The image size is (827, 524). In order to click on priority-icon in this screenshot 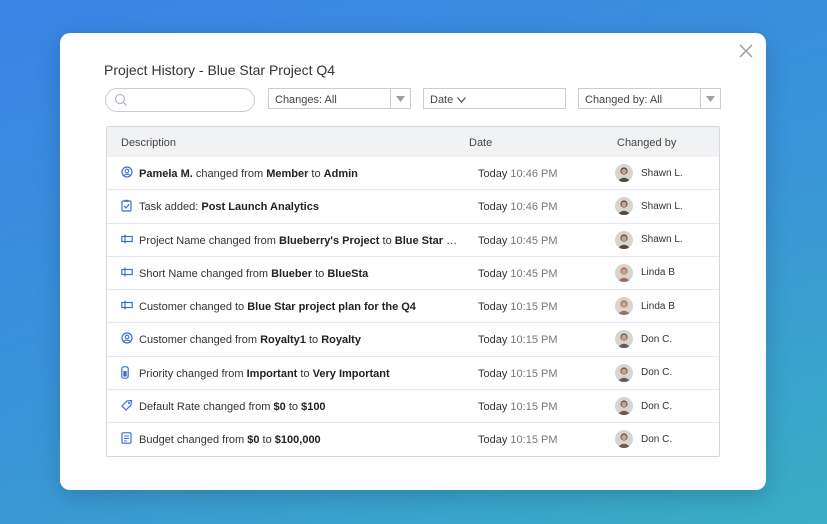, I will do `click(127, 372)`.